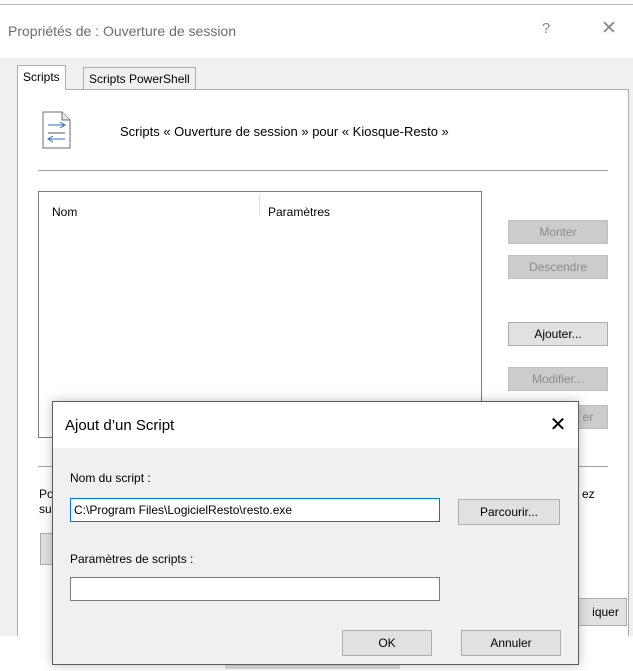 The height and width of the screenshot is (671, 633). Describe the element at coordinates (120, 425) in the screenshot. I see `modal-title: Ajout d’un Script` at that location.